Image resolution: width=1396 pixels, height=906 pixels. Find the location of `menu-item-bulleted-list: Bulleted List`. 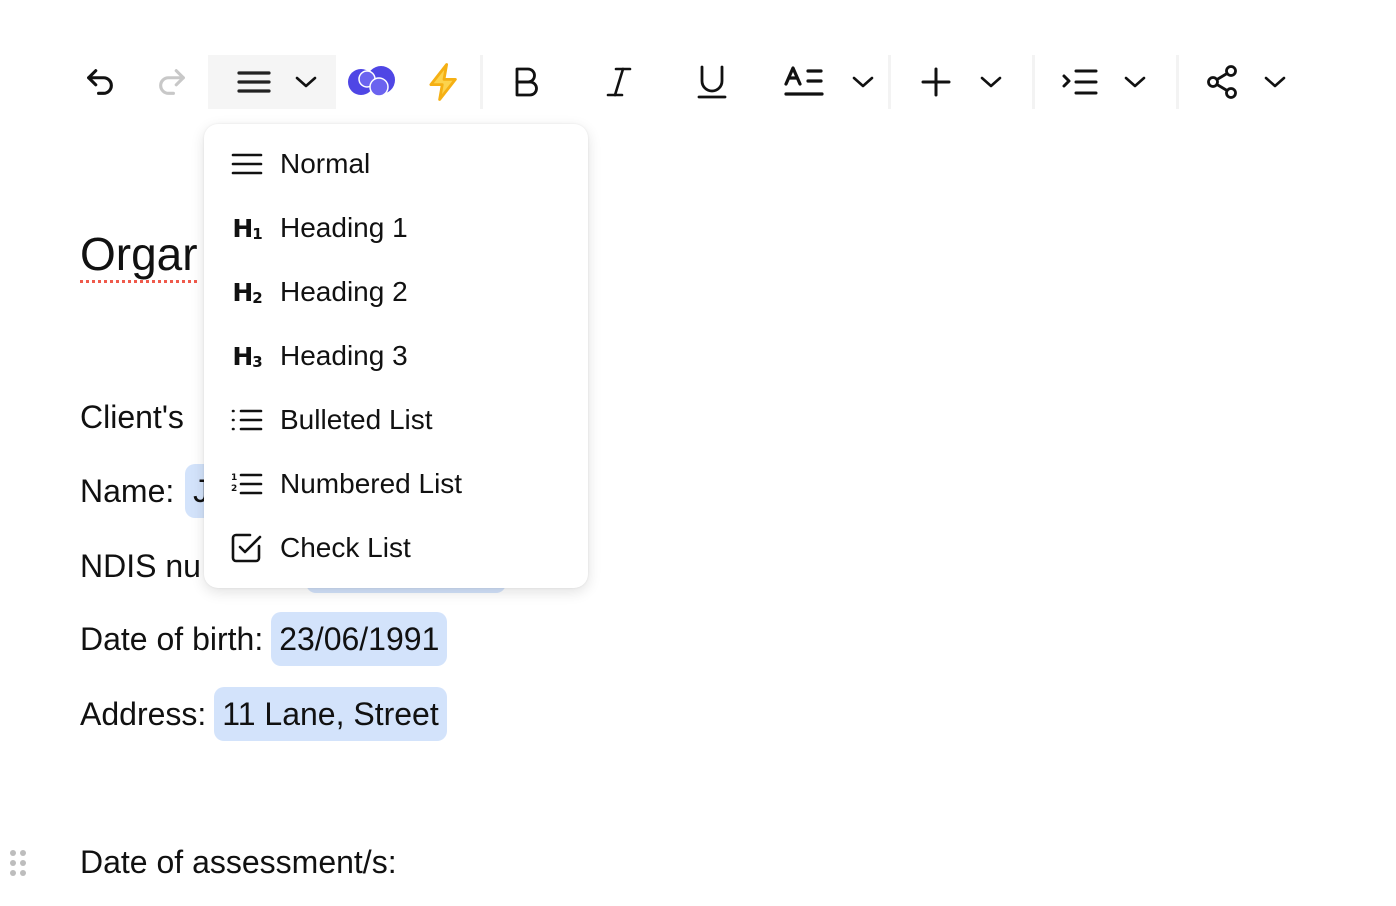

menu-item-bulleted-list: Bulleted List is located at coordinates (396, 420).